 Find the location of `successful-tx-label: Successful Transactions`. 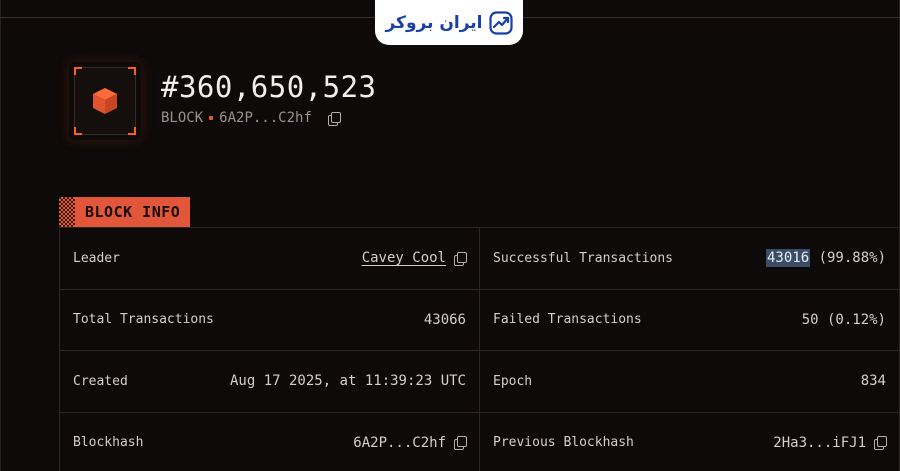

successful-tx-label: Successful Transactions is located at coordinates (583, 258).